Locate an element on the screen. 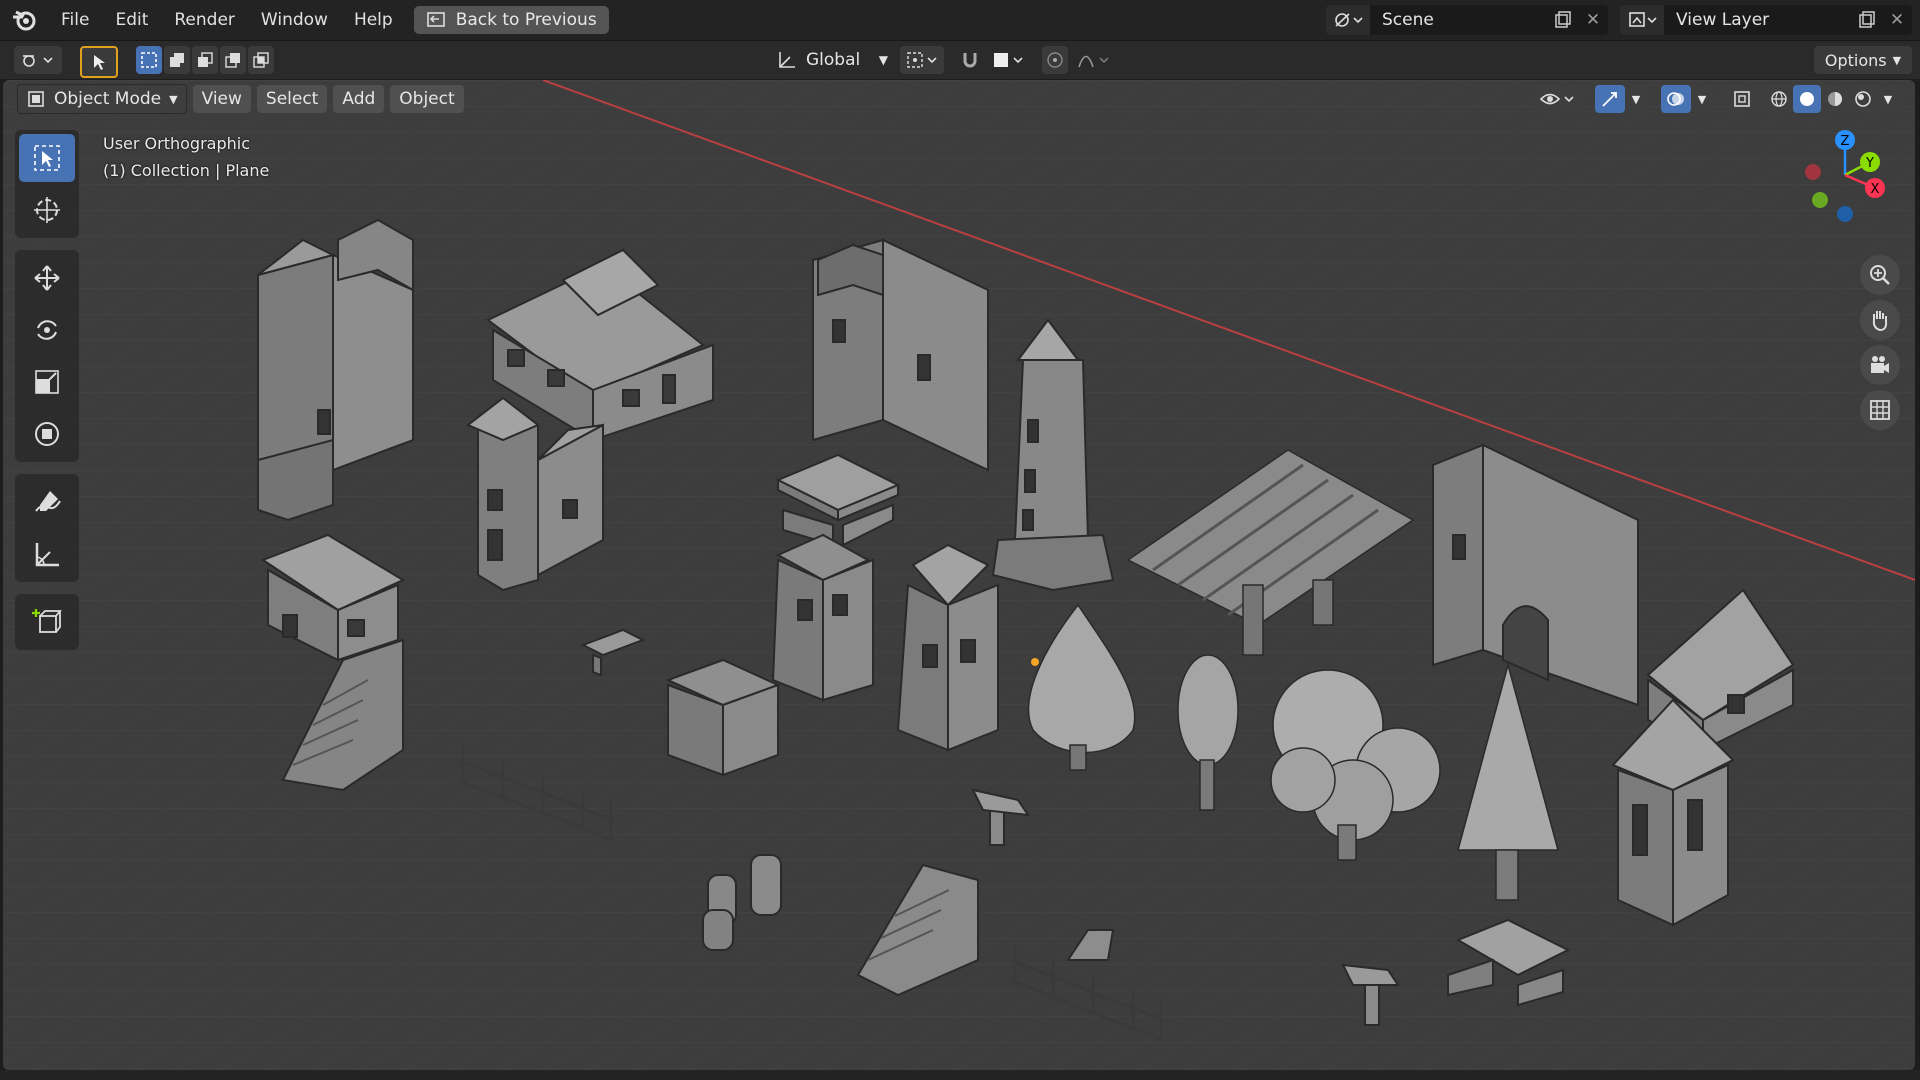 Image resolution: width=1920 pixels, height=1080 pixels. pan-hand-icon is located at coordinates (1880, 320).